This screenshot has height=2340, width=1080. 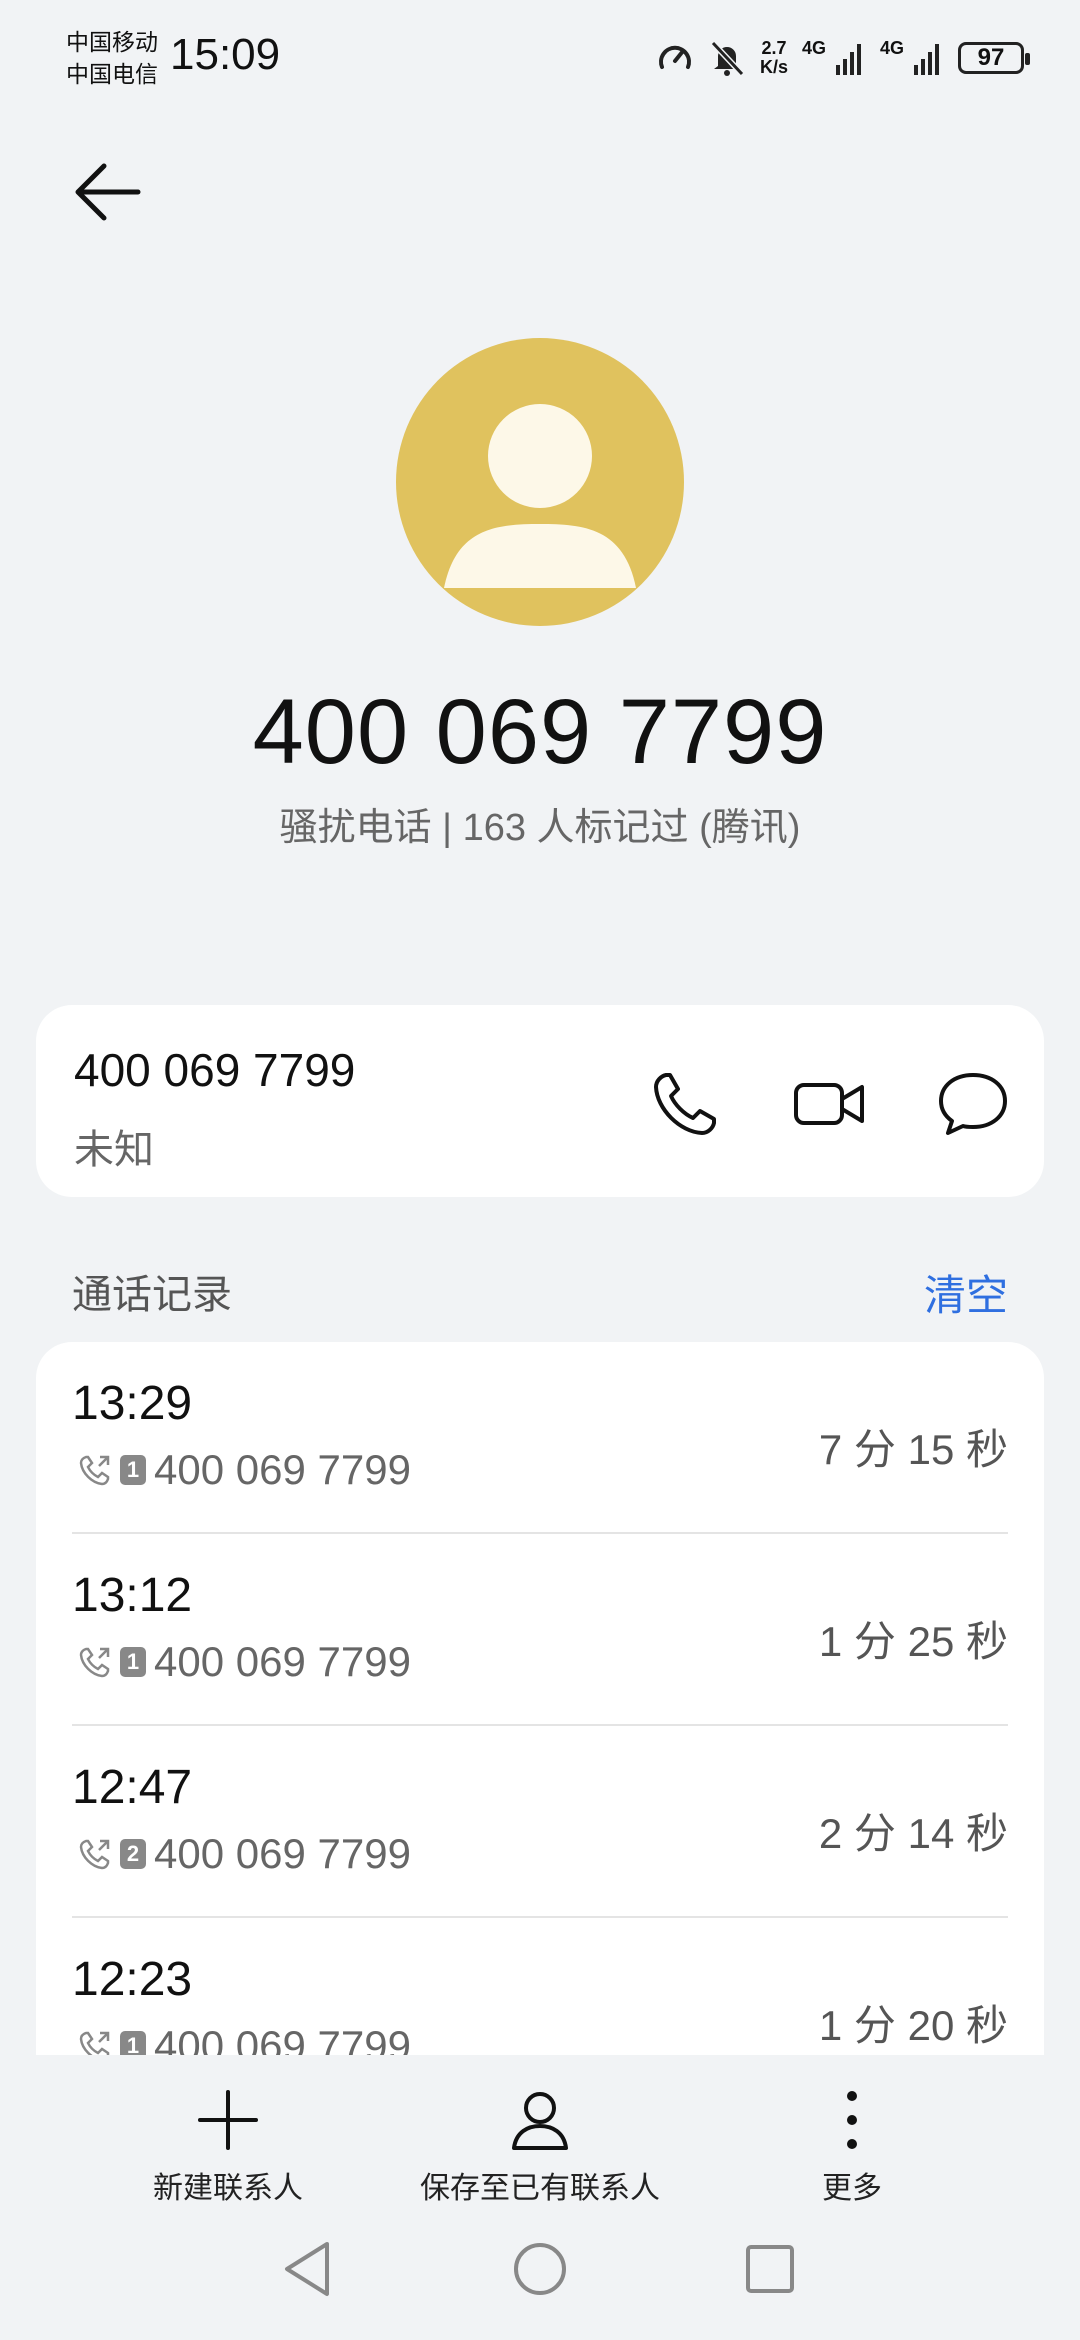 I want to click on save-to-existing-label: 保存至已有联系人, so click(x=540, y=2188).